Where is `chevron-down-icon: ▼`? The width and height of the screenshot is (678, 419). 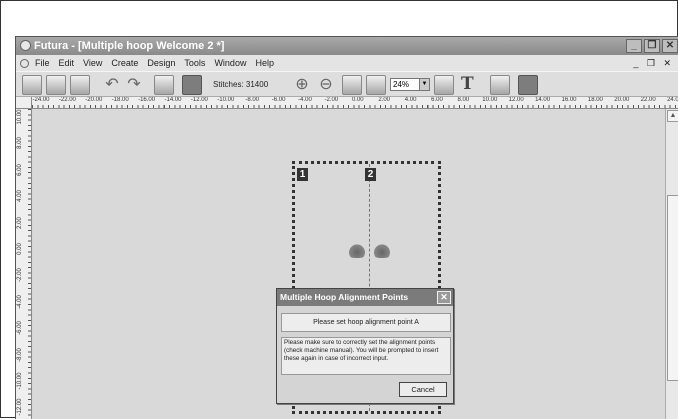
chevron-down-icon: ▼ is located at coordinates (424, 84).